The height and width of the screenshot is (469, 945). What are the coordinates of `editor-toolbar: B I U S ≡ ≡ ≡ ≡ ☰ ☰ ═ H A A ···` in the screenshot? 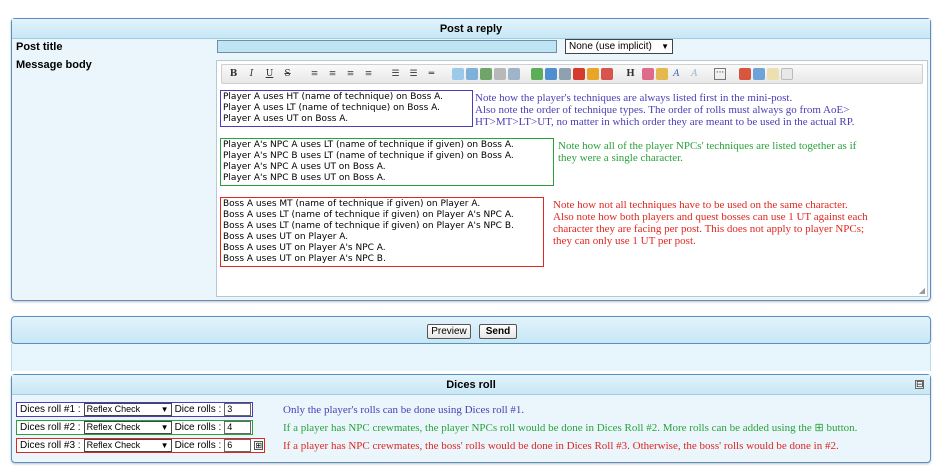 It's located at (572, 74).